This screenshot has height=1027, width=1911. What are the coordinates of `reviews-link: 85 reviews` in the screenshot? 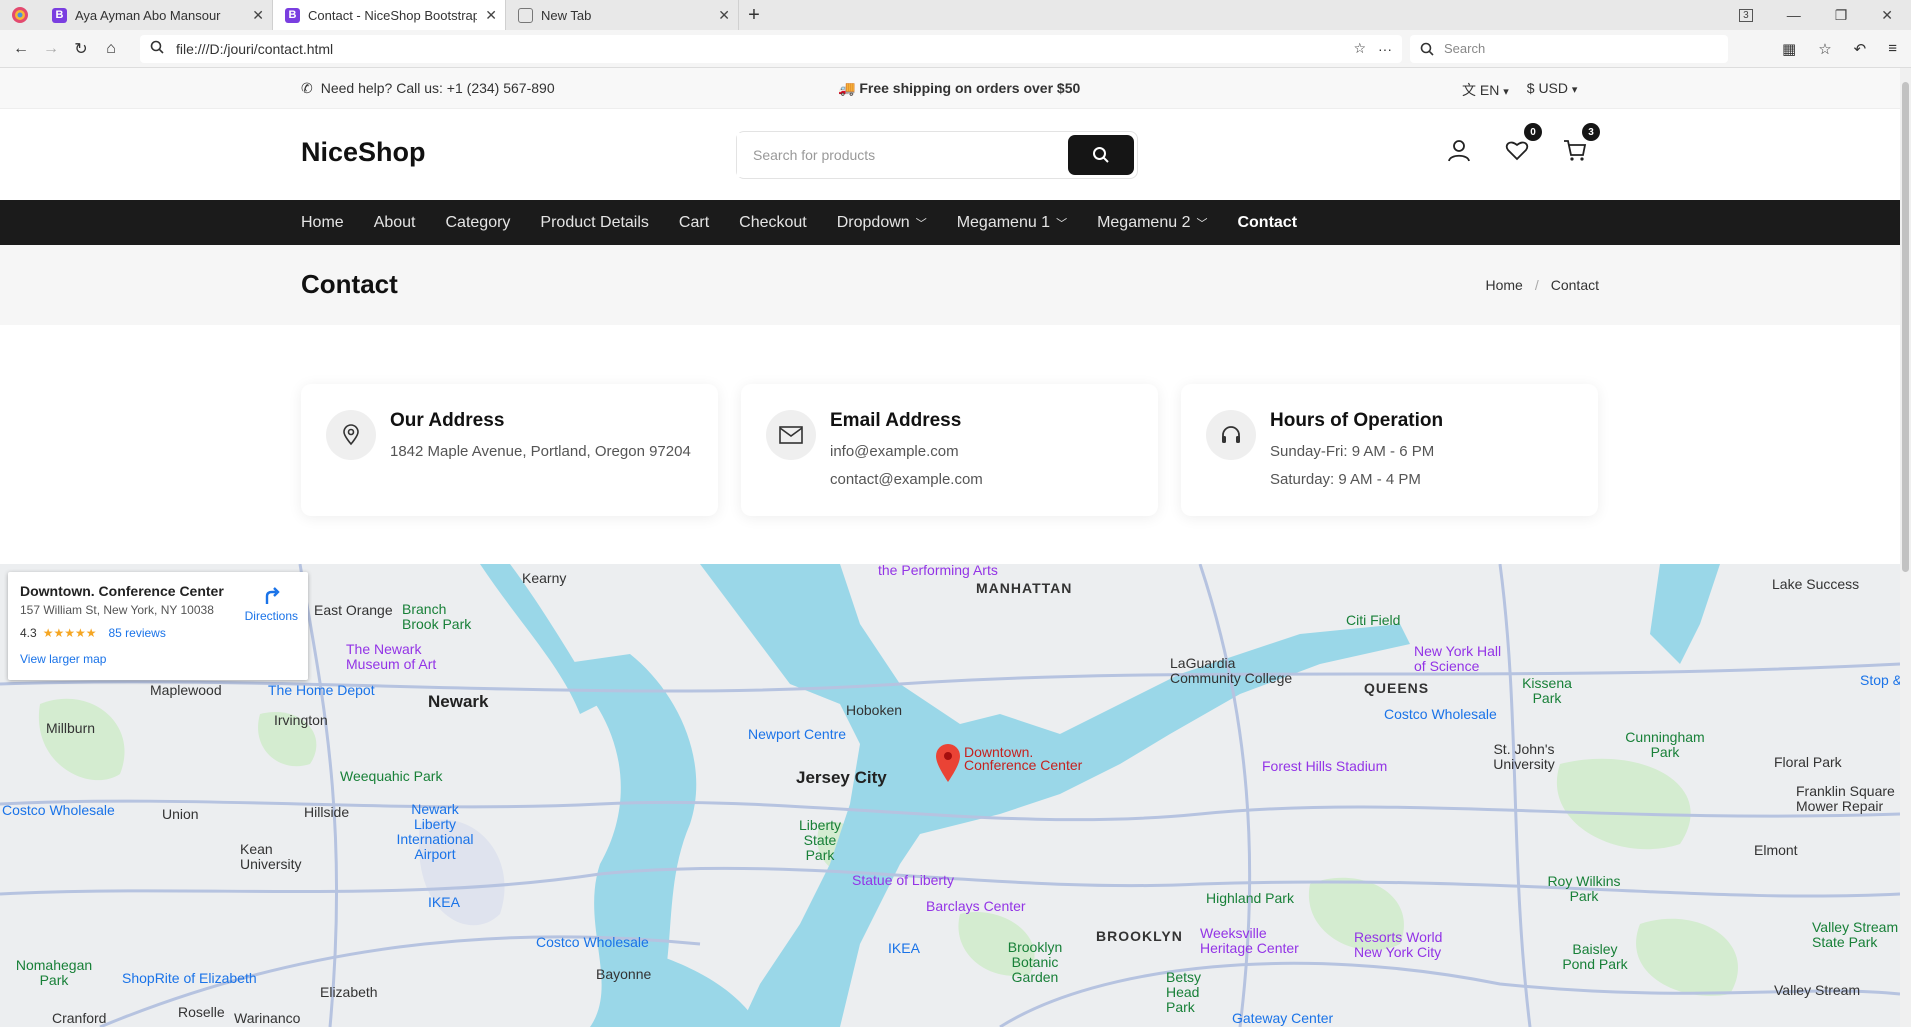 It's located at (136, 633).